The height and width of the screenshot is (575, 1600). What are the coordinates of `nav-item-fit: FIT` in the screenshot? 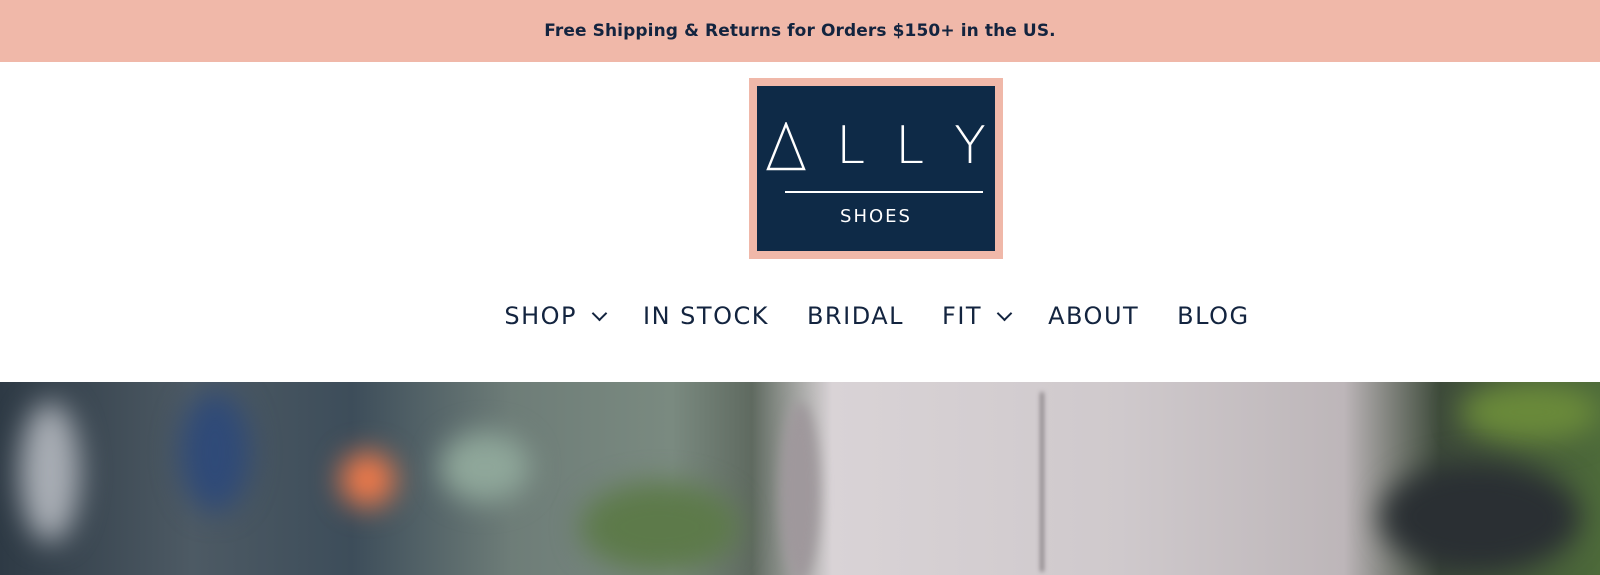 It's located at (977, 316).